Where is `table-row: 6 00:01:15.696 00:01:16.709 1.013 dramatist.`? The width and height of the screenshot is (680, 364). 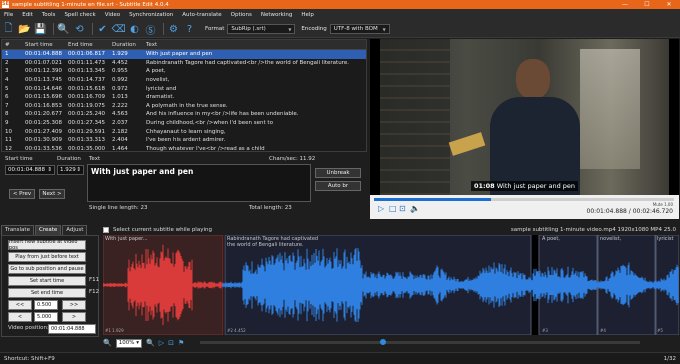 table-row: 6 00:01:15.696 00:01:16.709 1.013 dramatist. is located at coordinates (184, 97).